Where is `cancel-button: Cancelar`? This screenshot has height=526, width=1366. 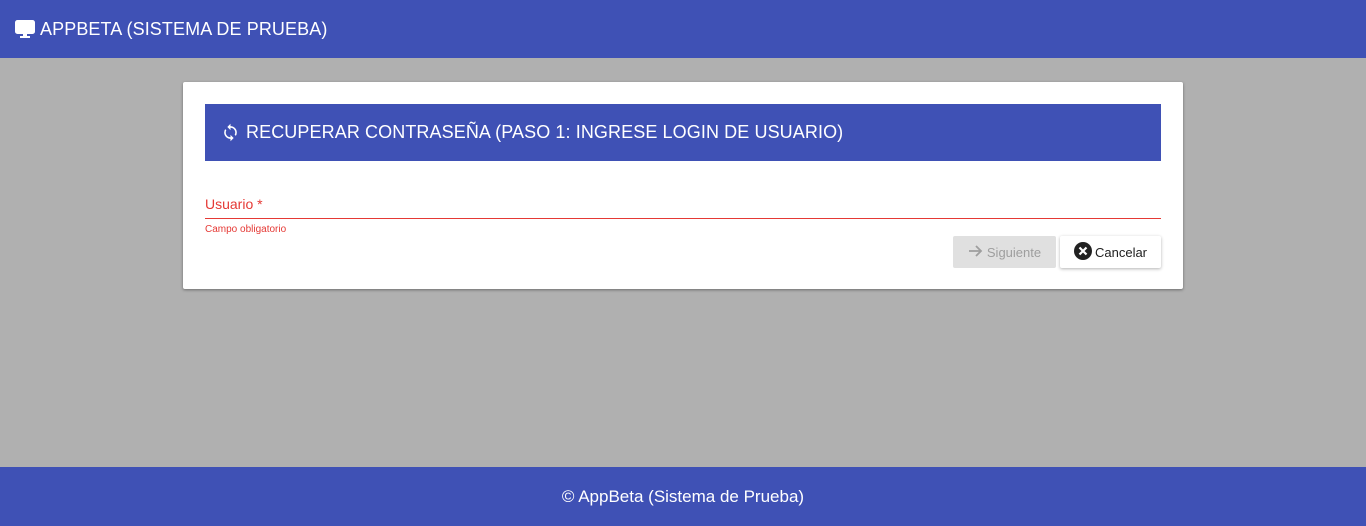
cancel-button: Cancelar is located at coordinates (1110, 252).